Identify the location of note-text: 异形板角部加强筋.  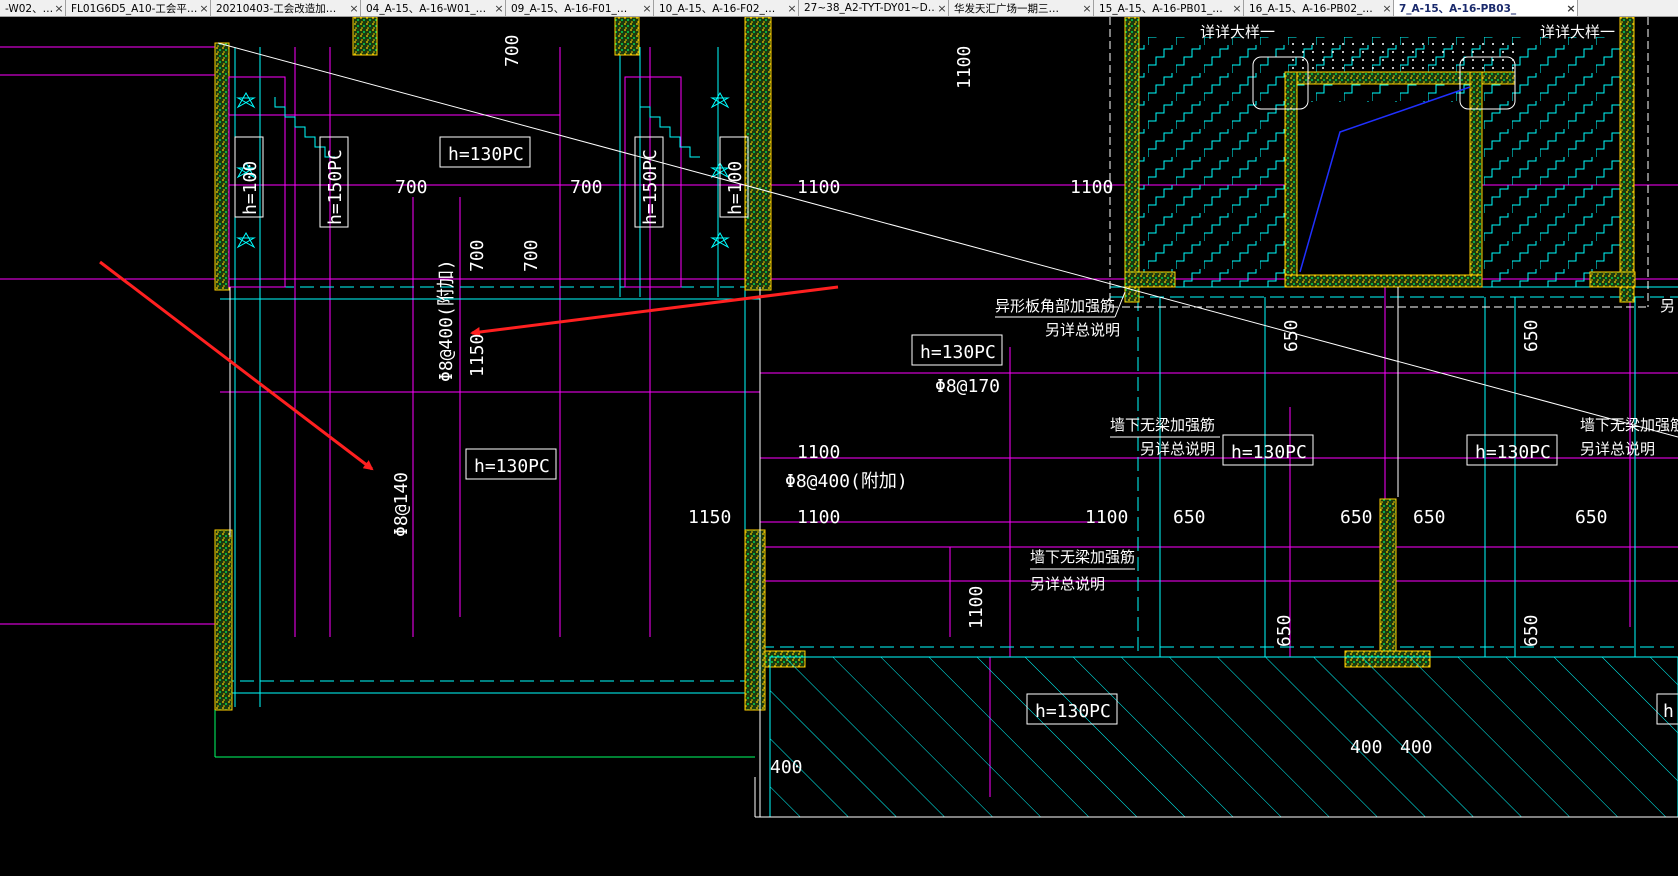
(1055, 306).